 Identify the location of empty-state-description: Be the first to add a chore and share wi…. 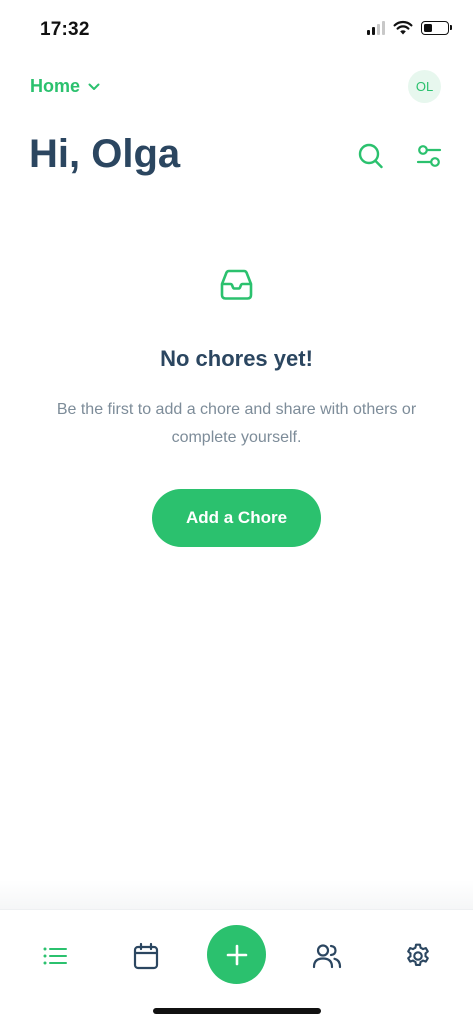
(236, 423).